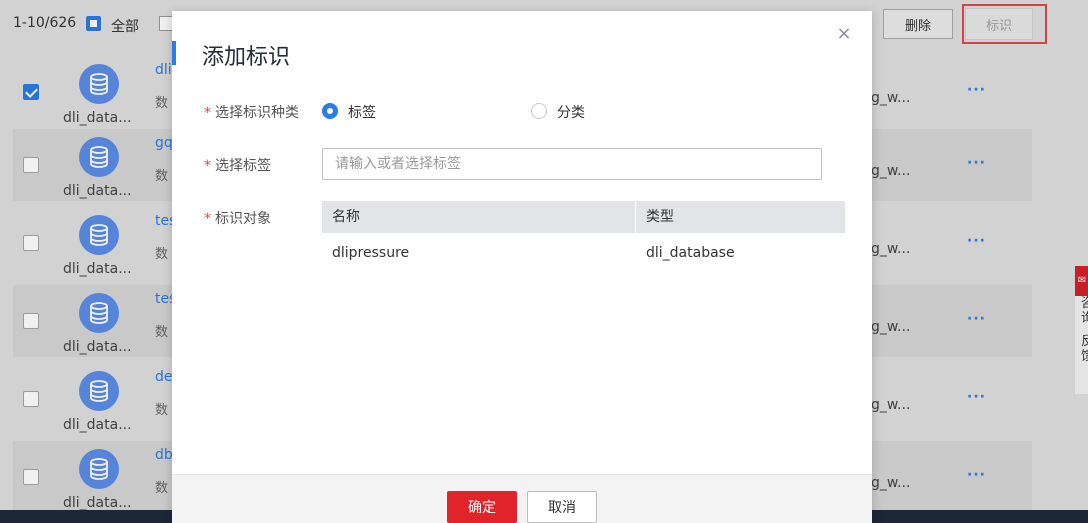 The width and height of the screenshot is (1088, 523). What do you see at coordinates (660, 217) in the screenshot?
I see `column-header-type: 类型` at bounding box center [660, 217].